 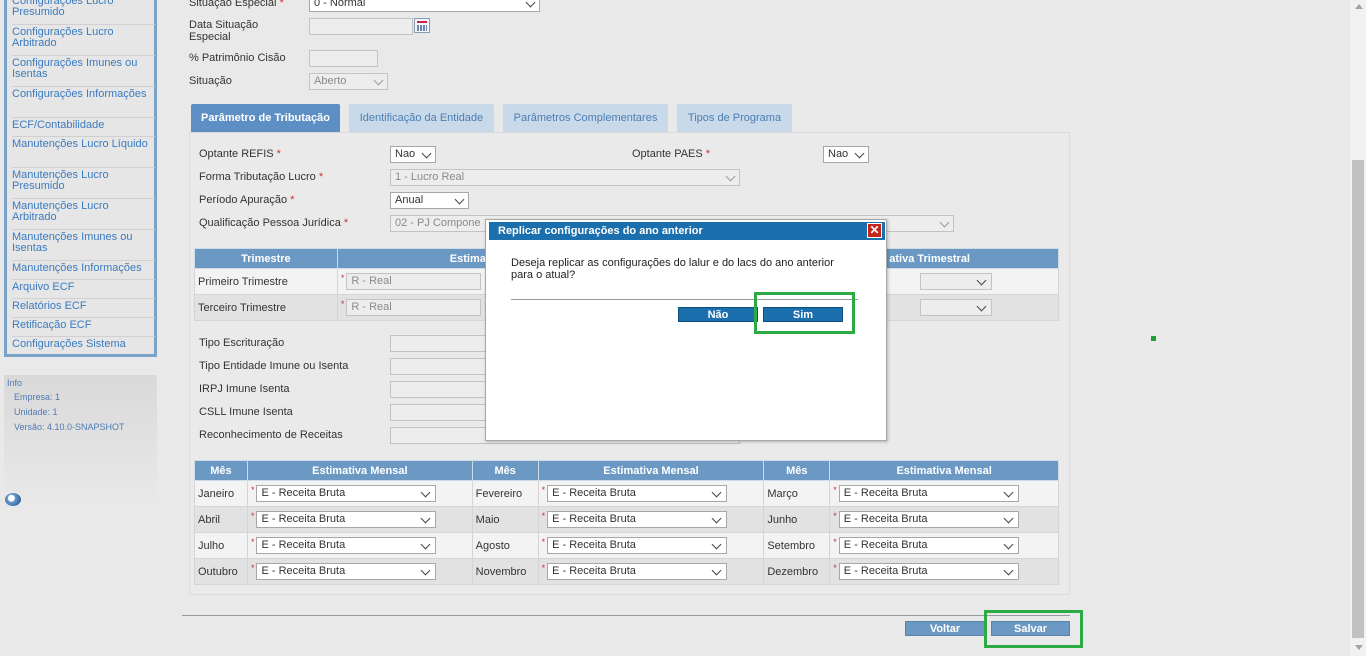 I want to click on irpj-input, so click(x=438, y=389).